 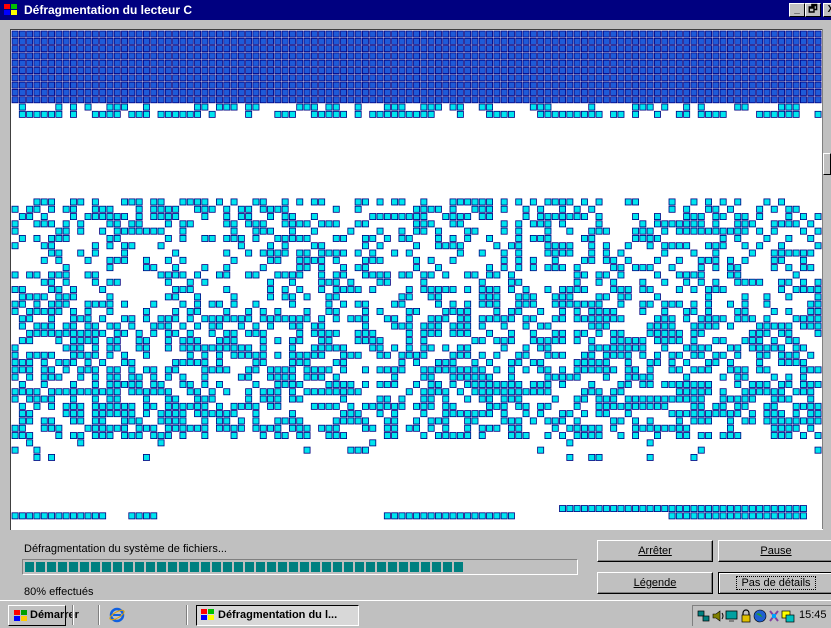 I want to click on close-button: X, so click(x=827, y=10).